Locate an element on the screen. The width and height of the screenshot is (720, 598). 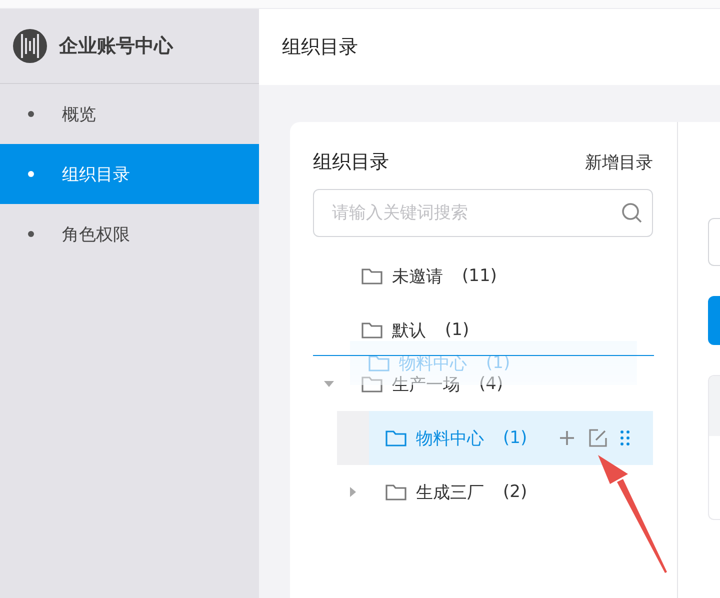
logo-icon is located at coordinates (30, 46).